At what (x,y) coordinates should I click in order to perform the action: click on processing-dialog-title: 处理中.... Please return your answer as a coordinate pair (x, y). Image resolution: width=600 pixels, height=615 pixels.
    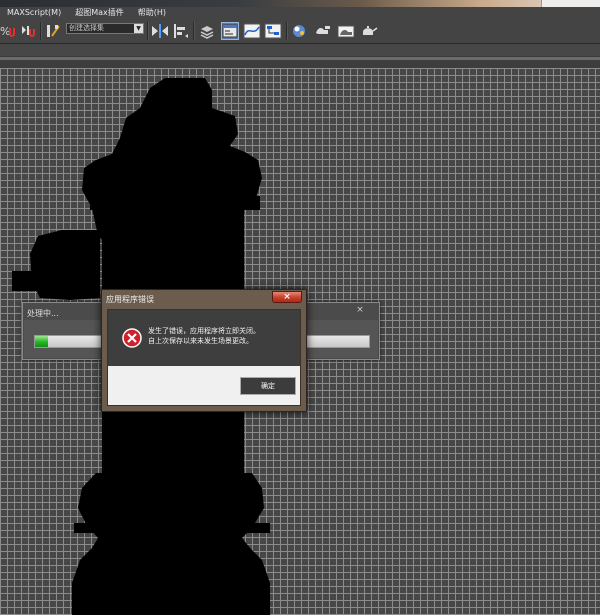
    Looking at the image, I should click on (43, 313).